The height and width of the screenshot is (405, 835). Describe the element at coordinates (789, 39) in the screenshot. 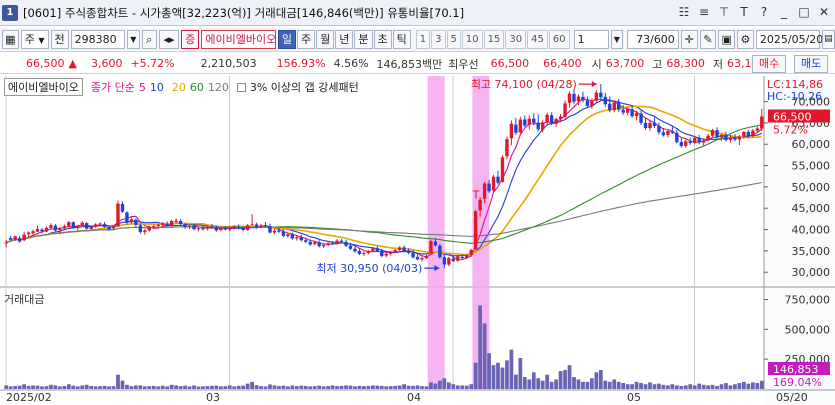

I see `date-input: 2025/05/20` at that location.